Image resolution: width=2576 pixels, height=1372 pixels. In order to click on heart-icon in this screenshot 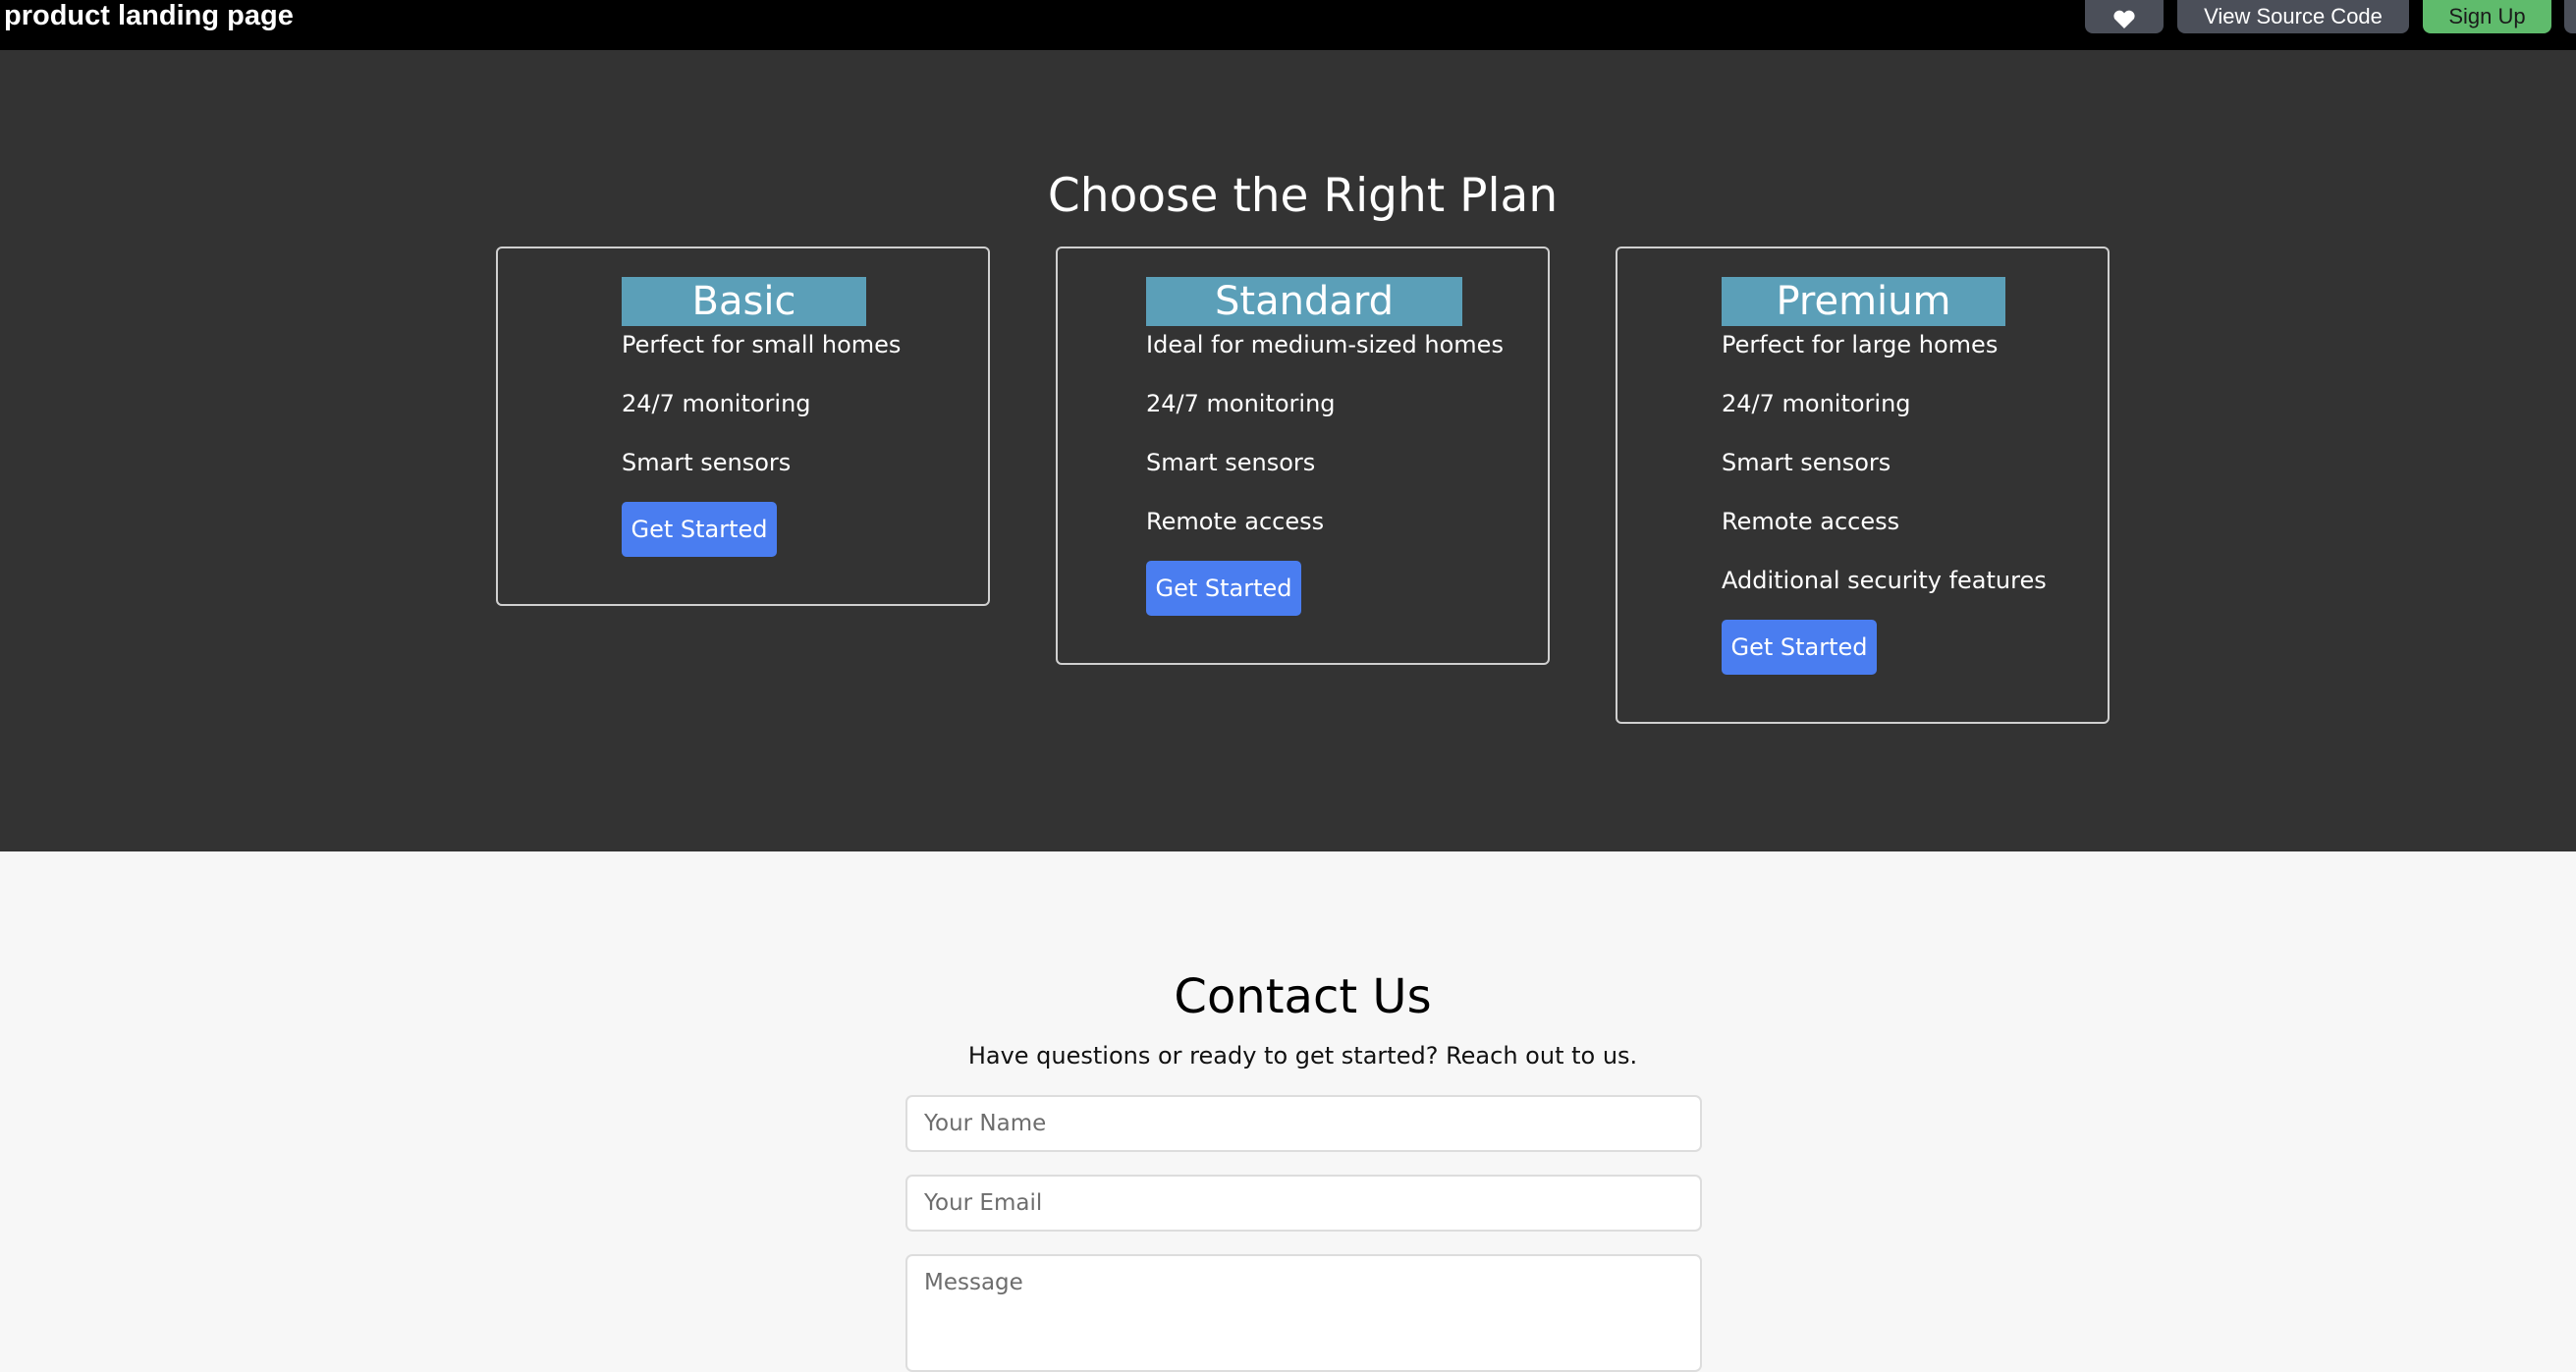, I will do `click(2124, 19)`.